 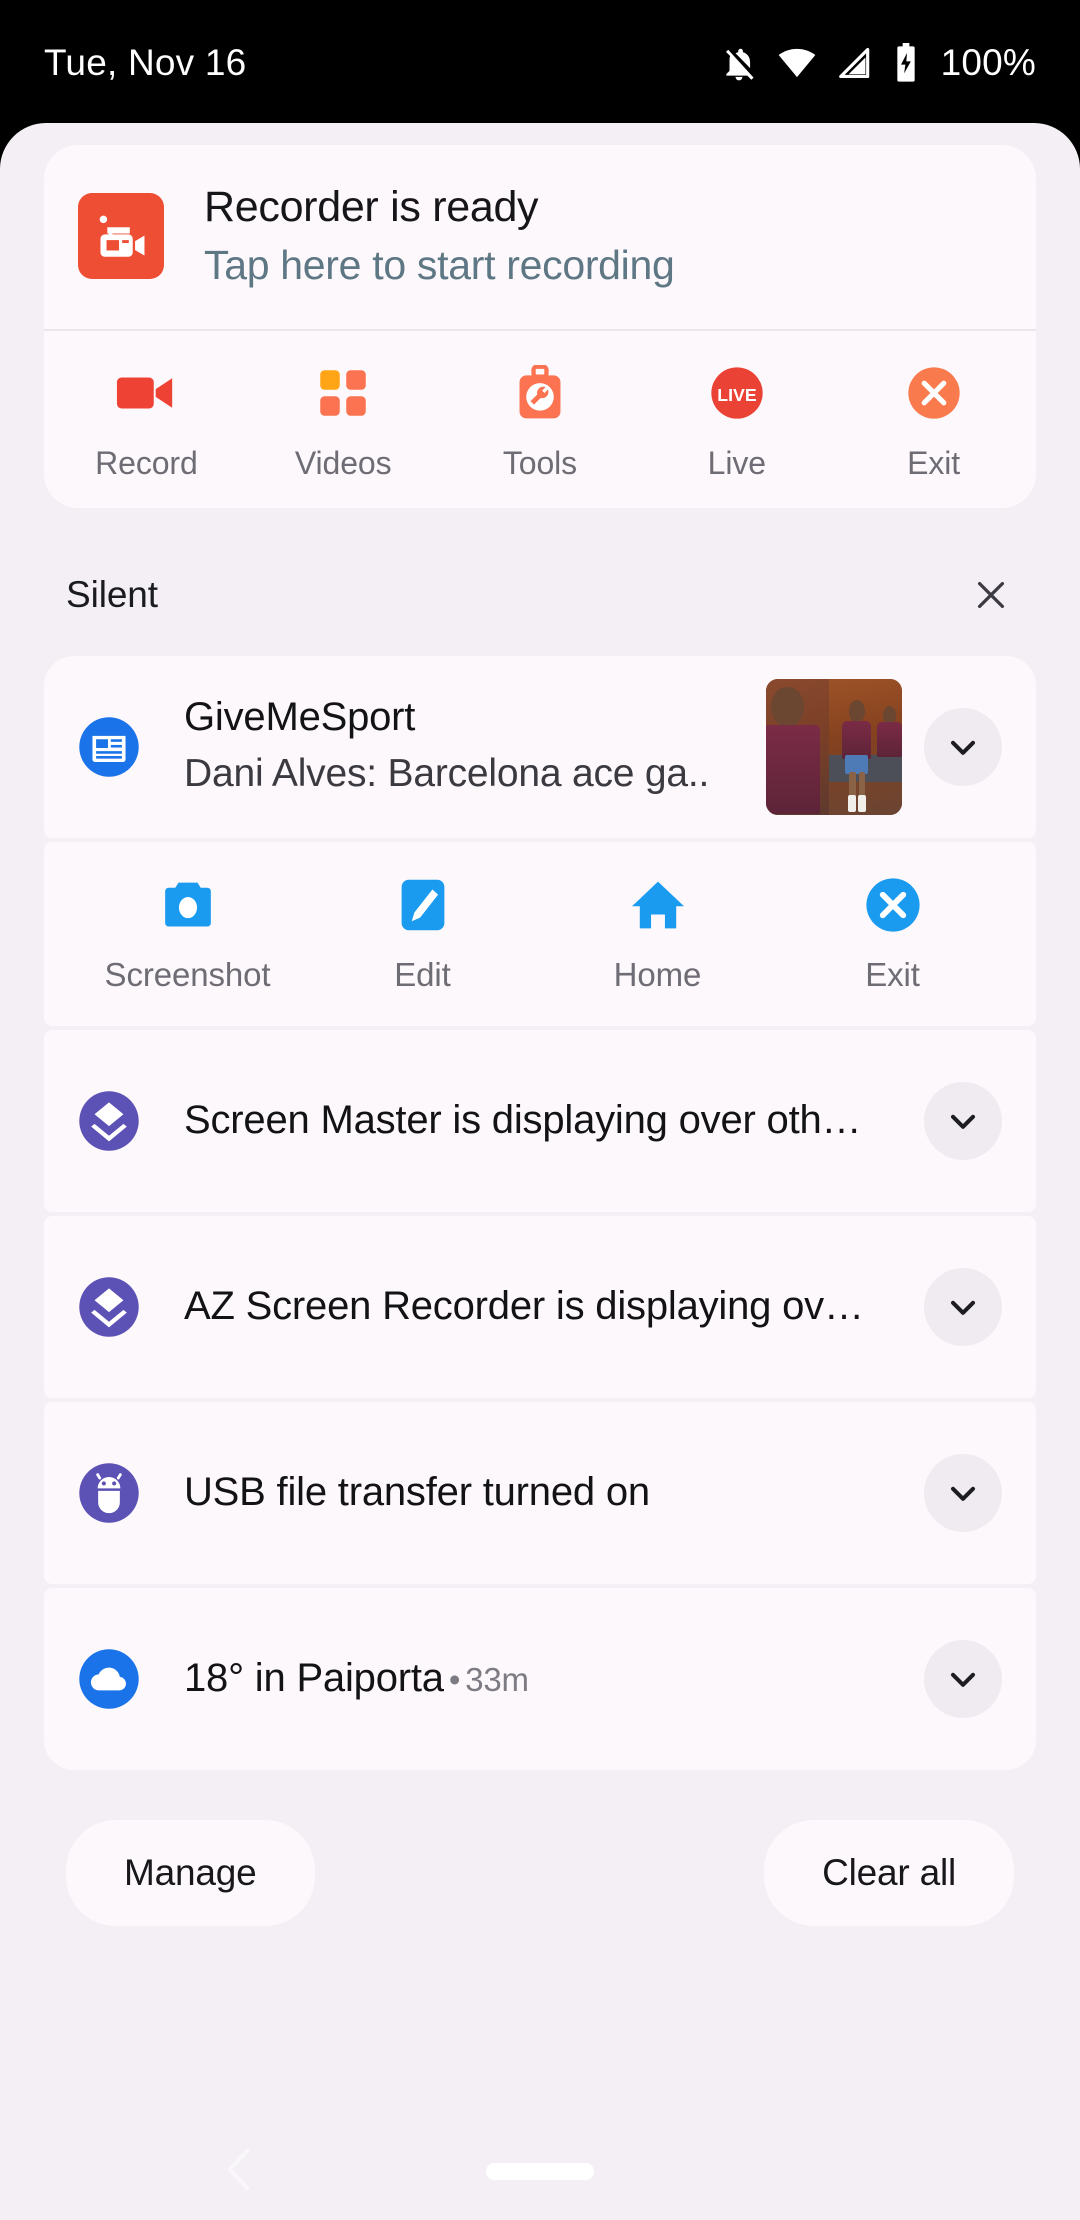 I want to click on silent-section-header: Silent, so click(x=540, y=582).